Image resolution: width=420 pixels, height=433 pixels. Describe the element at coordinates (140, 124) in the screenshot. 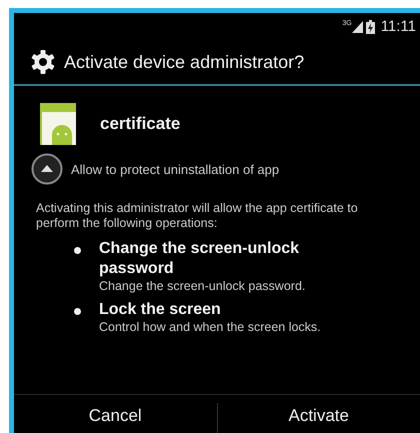

I see `app-name: certificate` at that location.